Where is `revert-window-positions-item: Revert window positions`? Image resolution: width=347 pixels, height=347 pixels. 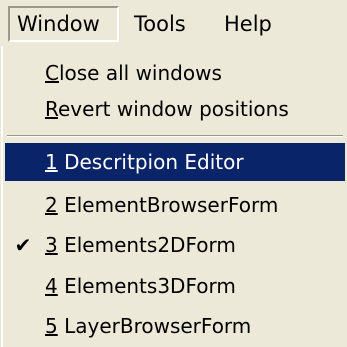 revert-window-positions-item: Revert window positions is located at coordinates (175, 109).